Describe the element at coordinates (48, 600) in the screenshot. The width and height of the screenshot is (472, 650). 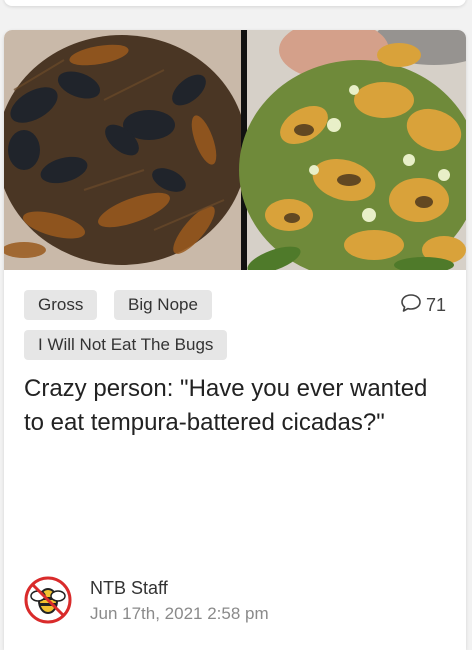
I see `bee-logo-icon` at that location.